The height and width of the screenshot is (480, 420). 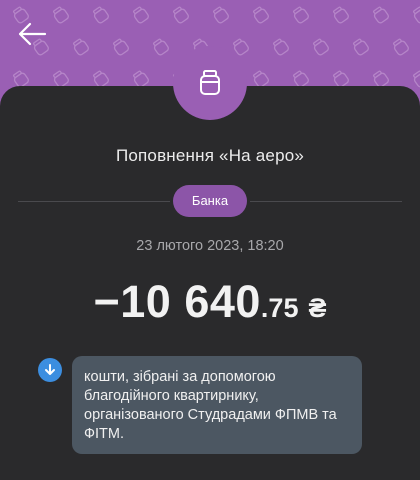 What do you see at coordinates (210, 155) in the screenshot?
I see `transaction-title: Поповнення «На аеро»` at bounding box center [210, 155].